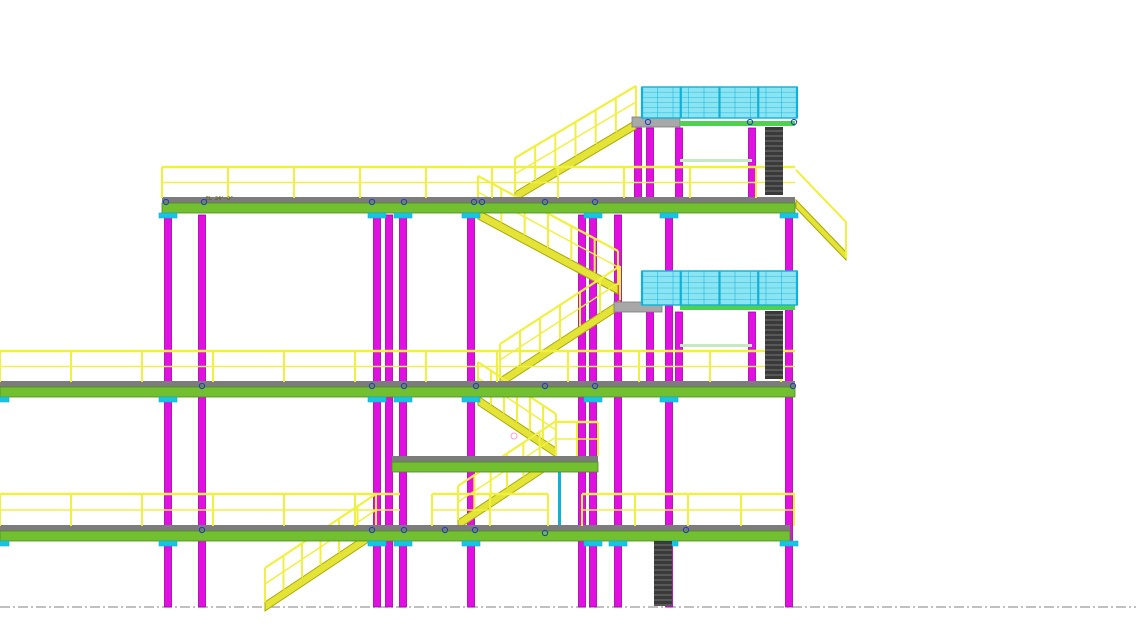  What do you see at coordinates (663, 573) in the screenshot?
I see `ladder-body` at bounding box center [663, 573].